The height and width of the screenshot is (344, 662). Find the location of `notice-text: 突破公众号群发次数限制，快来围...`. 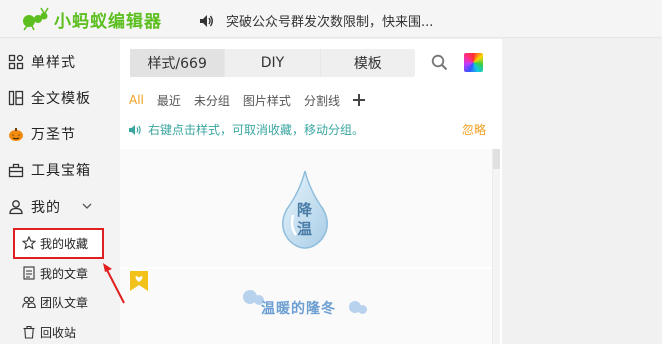

notice-text: 突破公众号群发次数限制，快来围... is located at coordinates (330, 22).